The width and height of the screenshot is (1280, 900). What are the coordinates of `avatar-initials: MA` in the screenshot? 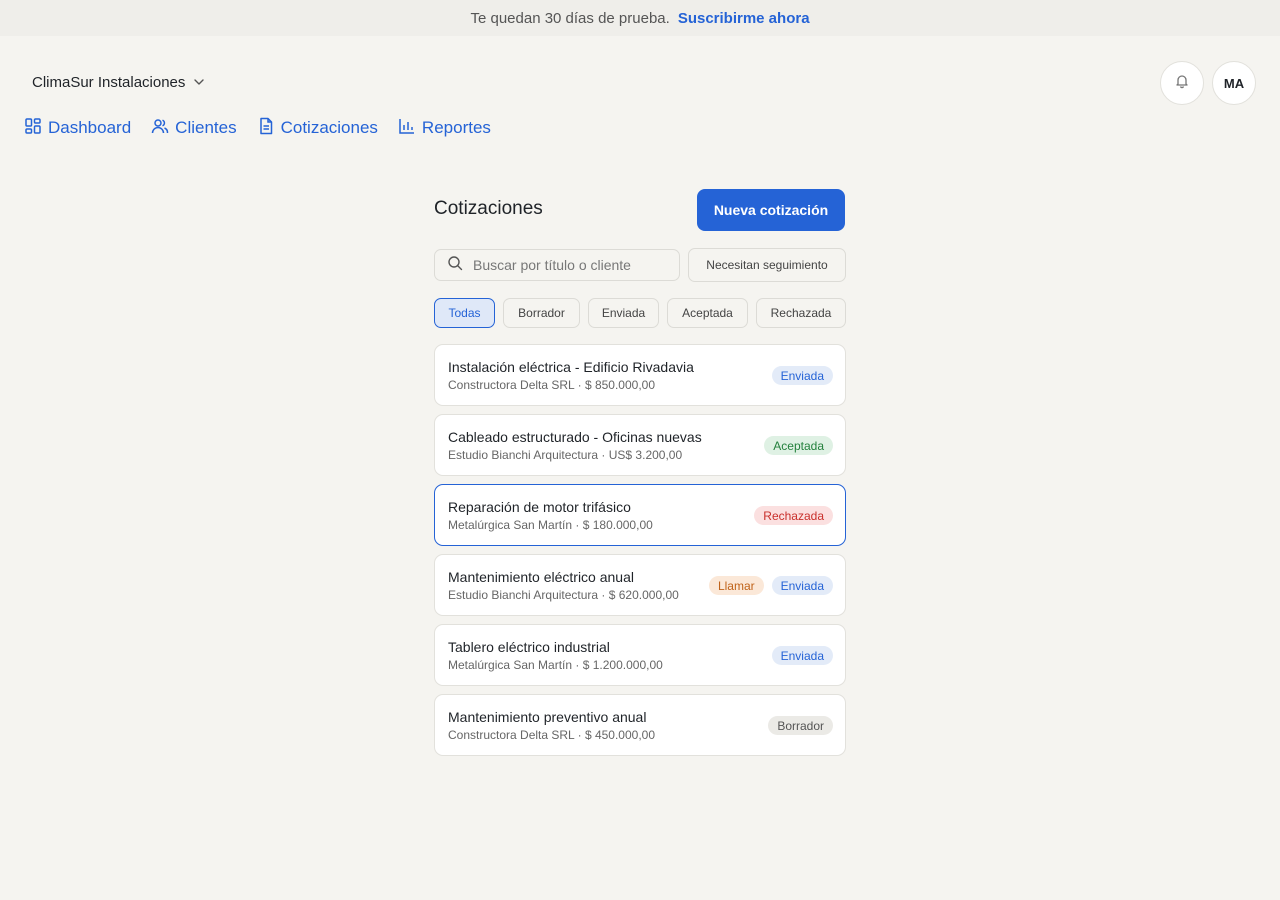 It's located at (1234, 83).